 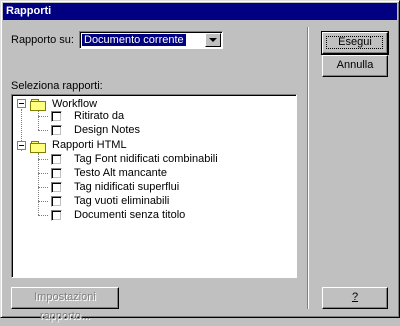 I want to click on select-reports-label: Seleziona rapporti:, so click(x=57, y=86).